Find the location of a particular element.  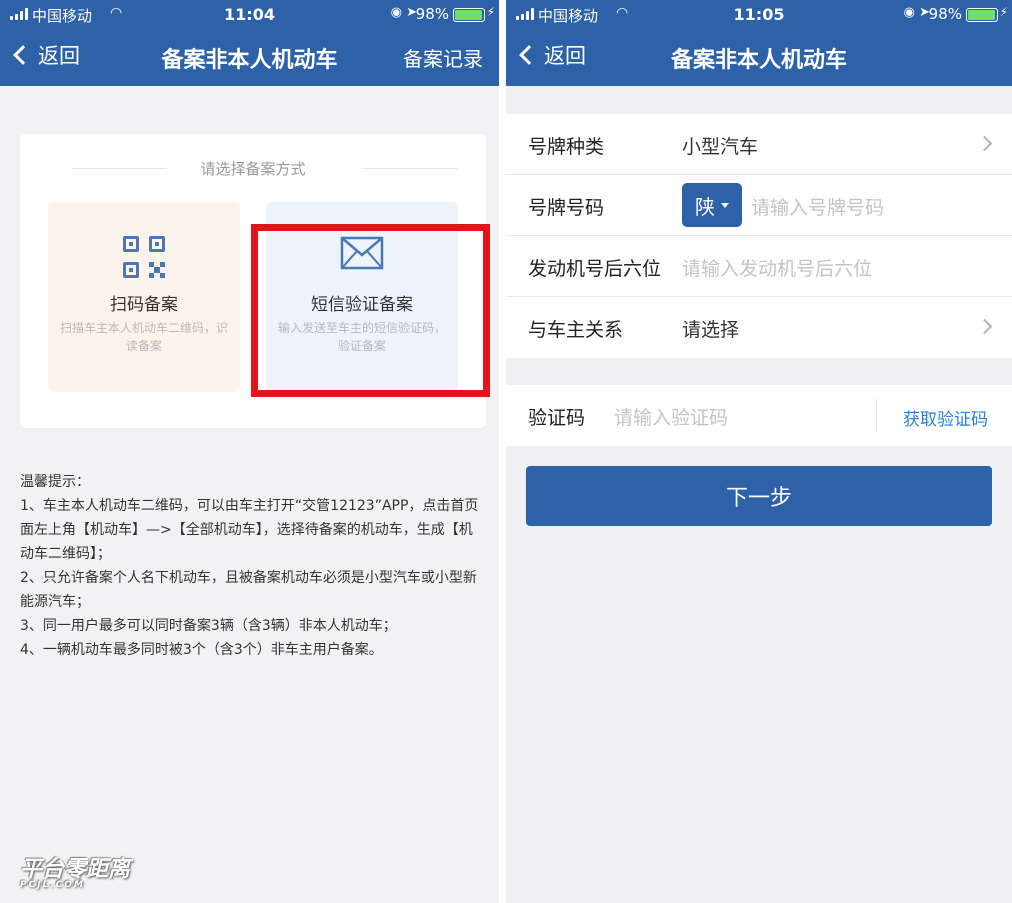

option-title: 短信验证备案 is located at coordinates (362, 305).